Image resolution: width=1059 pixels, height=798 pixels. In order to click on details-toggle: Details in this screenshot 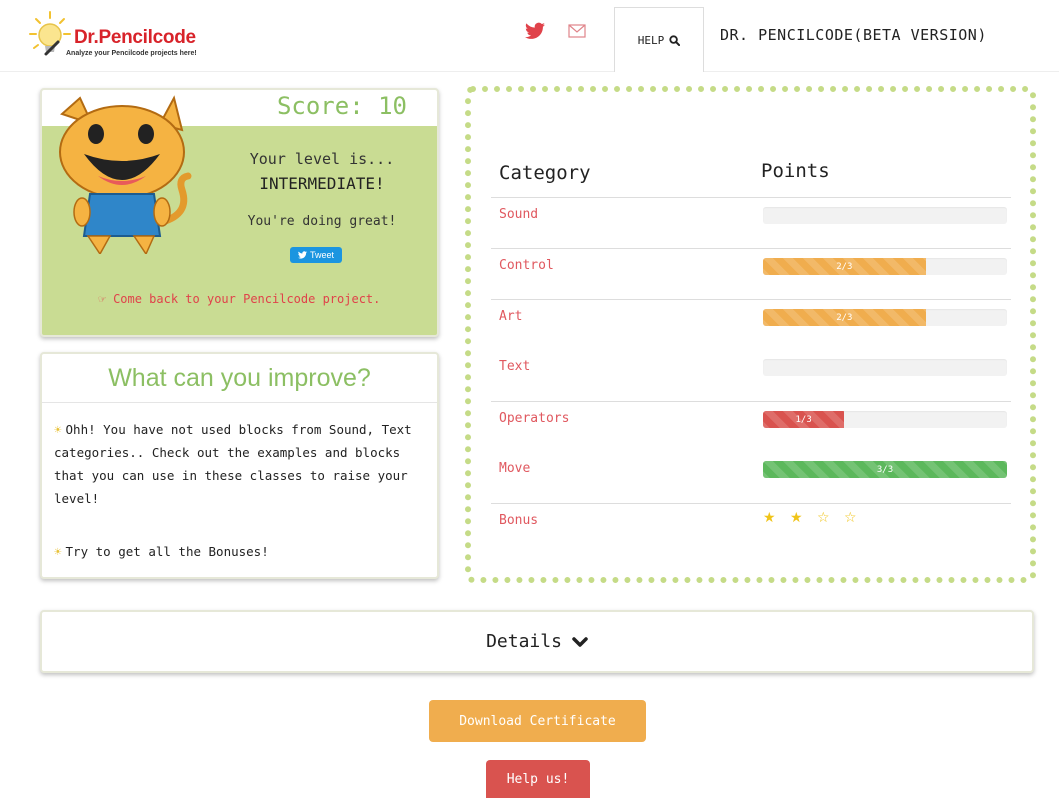, I will do `click(537, 641)`.